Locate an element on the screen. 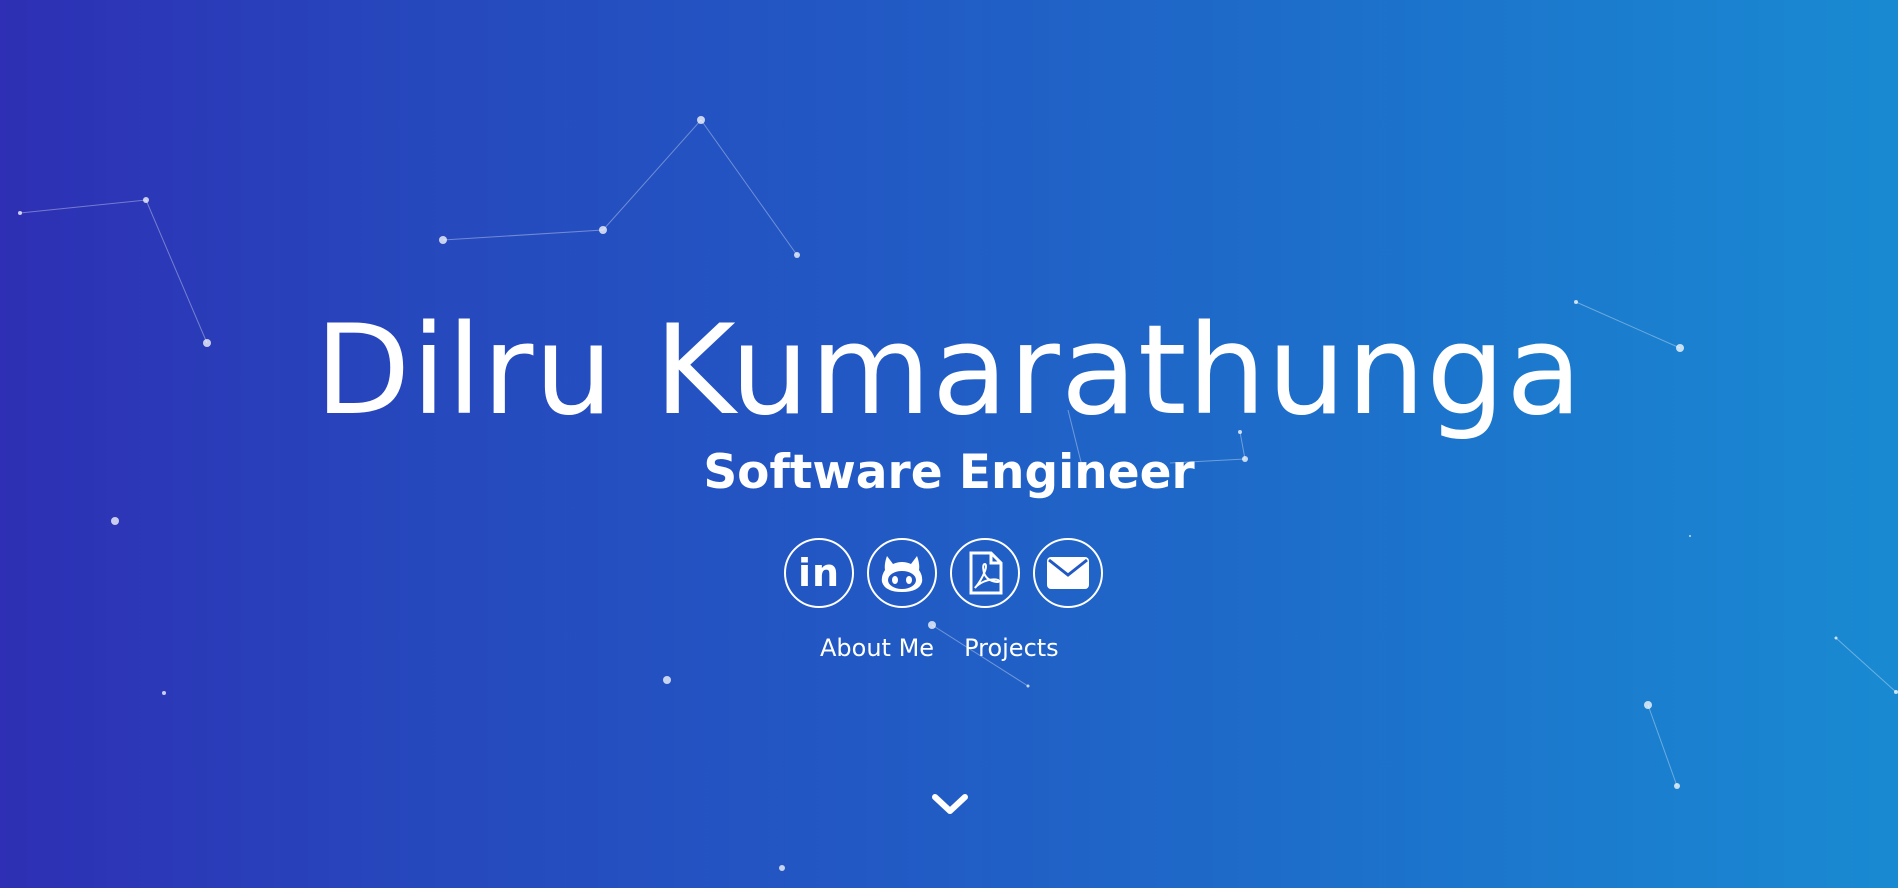 The height and width of the screenshot is (888, 1898). hero-nav: About Me Projects is located at coordinates (960, 650).